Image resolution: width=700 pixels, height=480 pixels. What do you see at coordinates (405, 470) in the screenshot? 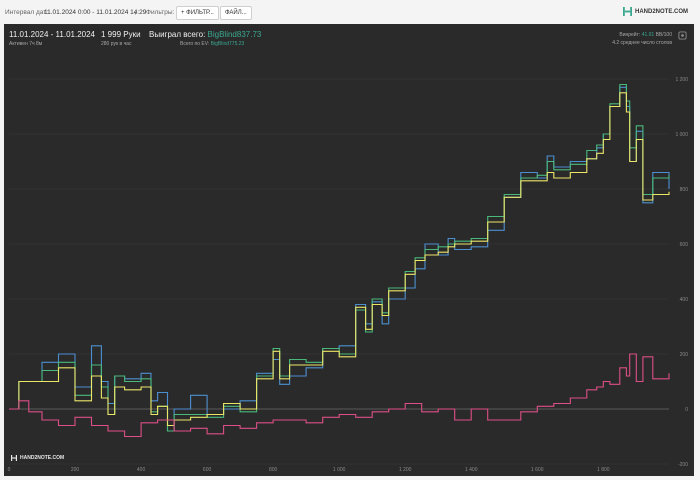
I see `x-tick-label: 1 200` at bounding box center [405, 470].